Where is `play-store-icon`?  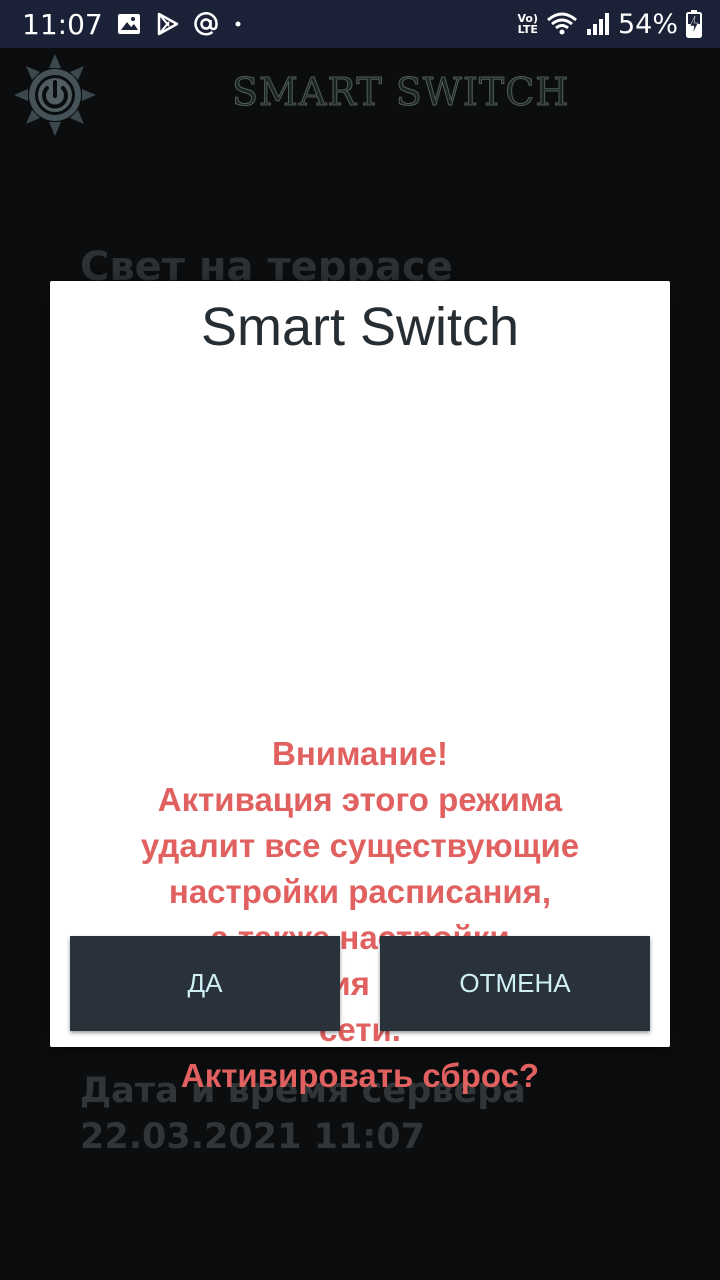
play-store-icon is located at coordinates (167, 24).